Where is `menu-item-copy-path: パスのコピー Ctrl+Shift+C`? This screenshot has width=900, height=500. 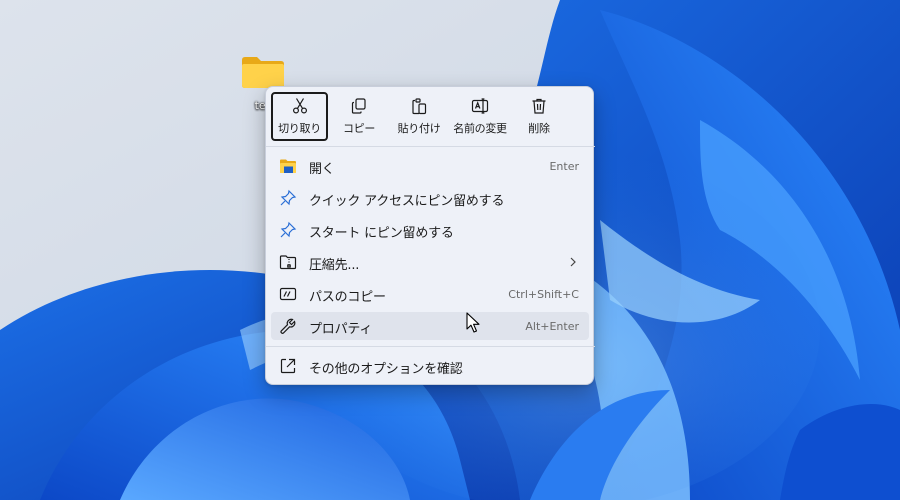 menu-item-copy-path: パスのコピー Ctrl+Shift+C is located at coordinates (430, 294).